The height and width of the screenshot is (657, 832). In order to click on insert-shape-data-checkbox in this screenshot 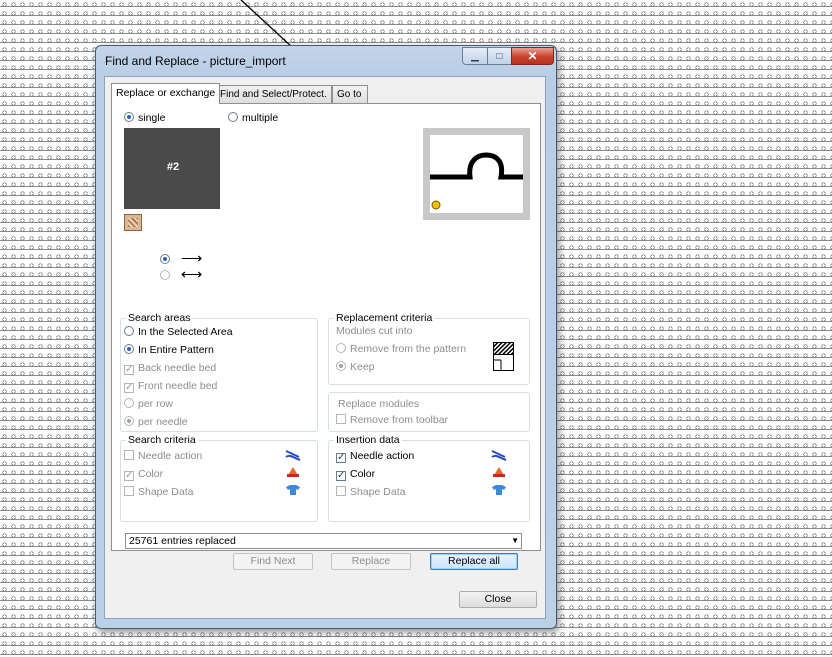, I will do `click(341, 491)`.